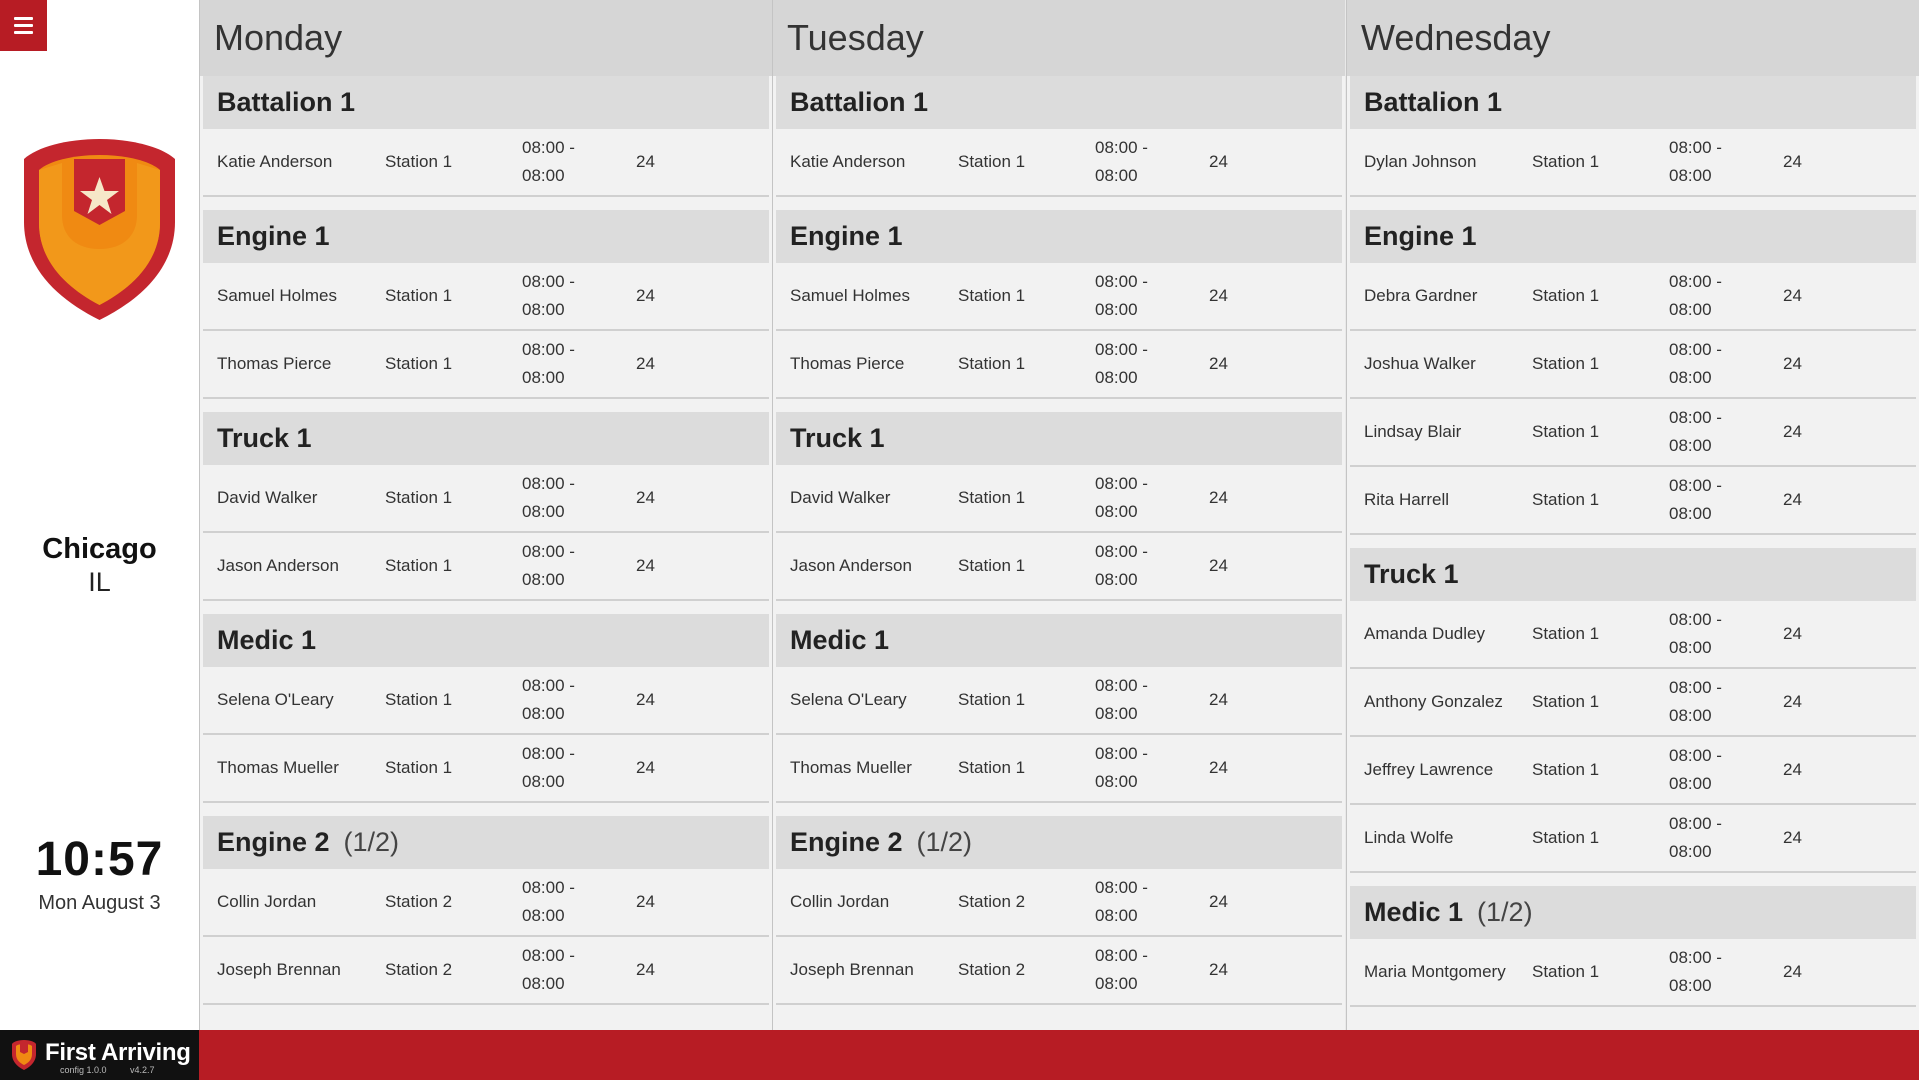 This screenshot has width=1919, height=1080. Describe the element at coordinates (1059, 842) in the screenshot. I see `unit-header: Engine 2 (1/2)` at that location.